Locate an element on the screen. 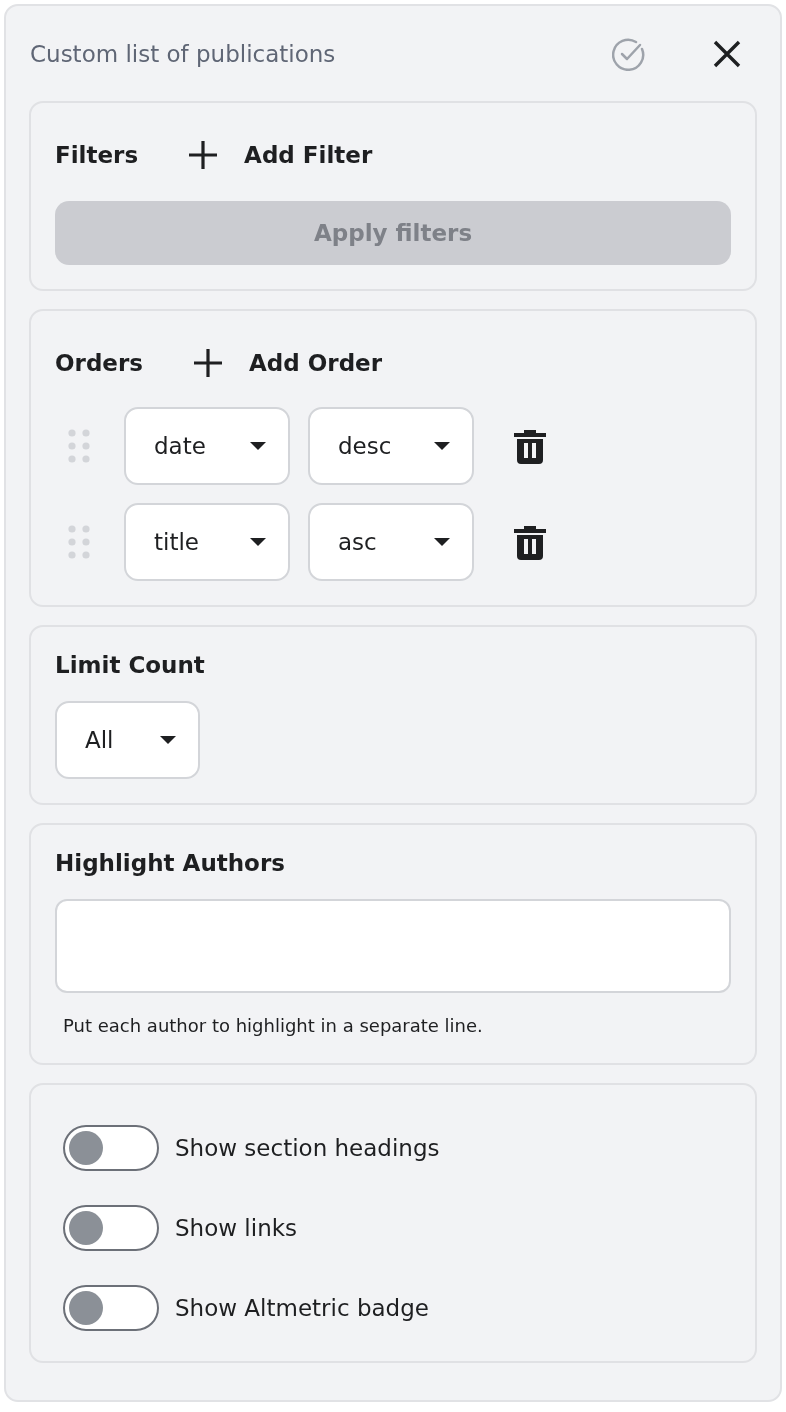 This screenshot has height=1412, width=786. limit-count-heading: Limit Count is located at coordinates (130, 665).